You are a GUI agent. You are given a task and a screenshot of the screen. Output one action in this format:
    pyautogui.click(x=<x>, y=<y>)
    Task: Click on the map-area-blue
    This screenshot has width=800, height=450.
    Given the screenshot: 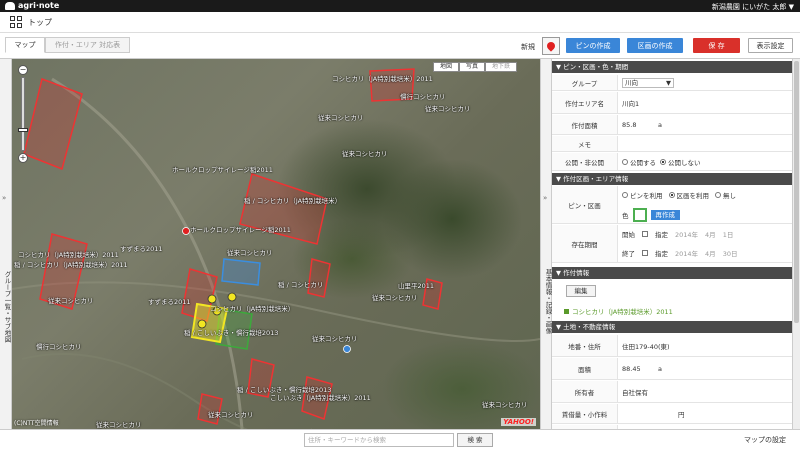 What is the action you would take?
    pyautogui.click(x=241, y=272)
    